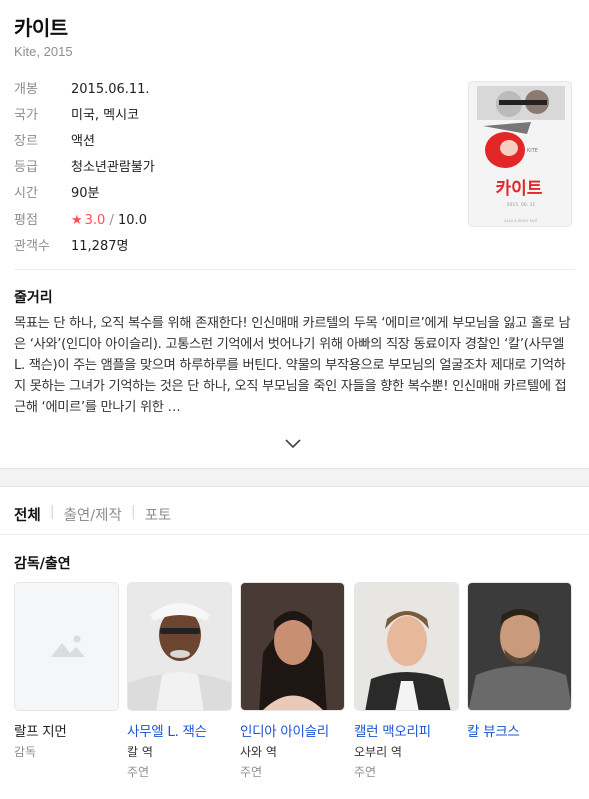 Image resolution: width=589 pixels, height=799 pixels. What do you see at coordinates (293, 443) in the screenshot?
I see `chevron-down-icon` at bounding box center [293, 443].